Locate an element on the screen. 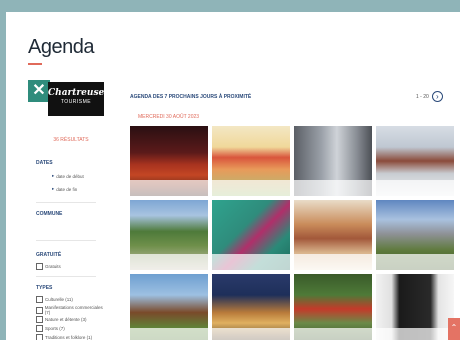 The width and height of the screenshot is (460, 340). date-end-label: date de fin is located at coordinates (67, 189).